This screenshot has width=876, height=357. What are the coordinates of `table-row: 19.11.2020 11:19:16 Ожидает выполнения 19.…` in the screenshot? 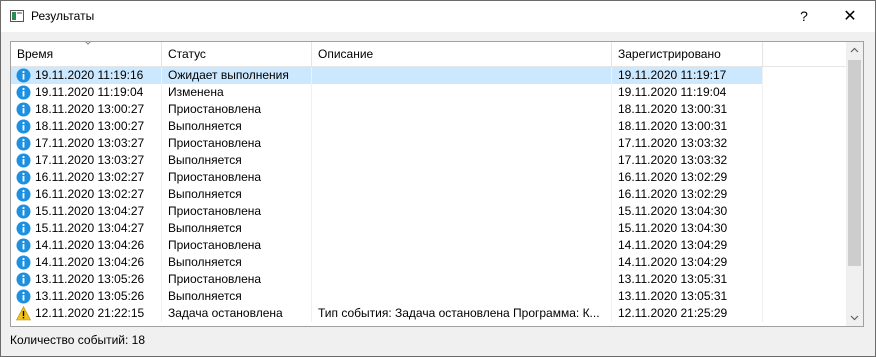 It's located at (387, 75).